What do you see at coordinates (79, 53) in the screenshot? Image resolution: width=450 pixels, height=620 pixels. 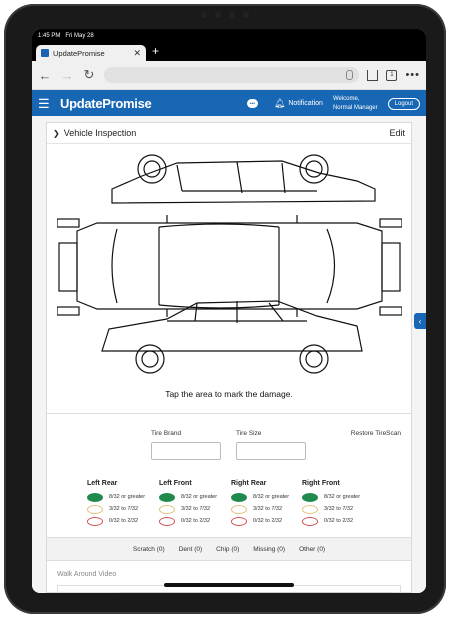 I see `browser-tab-title: UpdatePromise` at bounding box center [79, 53].